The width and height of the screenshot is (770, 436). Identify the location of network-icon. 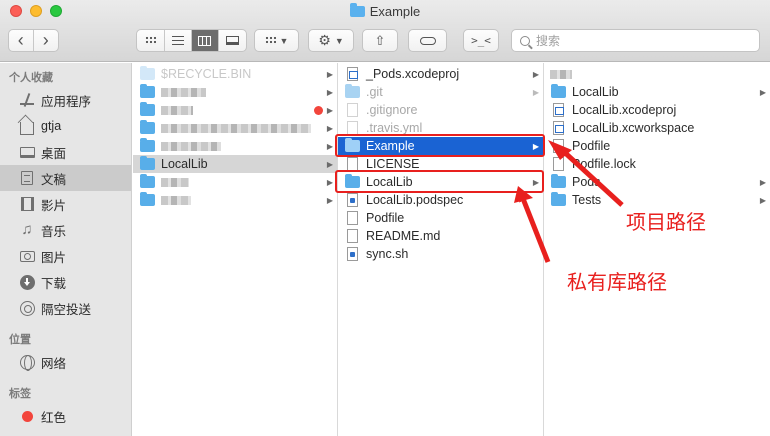
(27, 362).